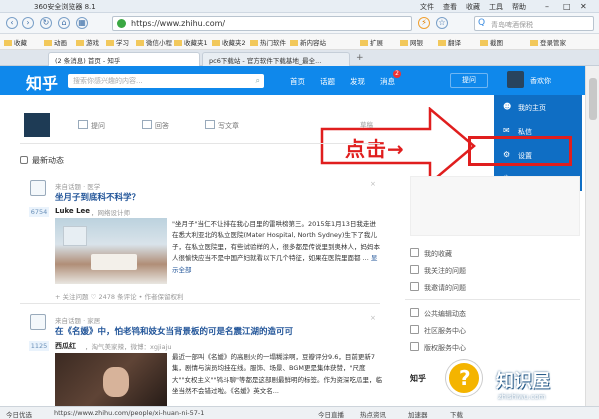  Describe the element at coordinates (327, 81) in the screenshot. I see `nav-topics: 话题` at that location.